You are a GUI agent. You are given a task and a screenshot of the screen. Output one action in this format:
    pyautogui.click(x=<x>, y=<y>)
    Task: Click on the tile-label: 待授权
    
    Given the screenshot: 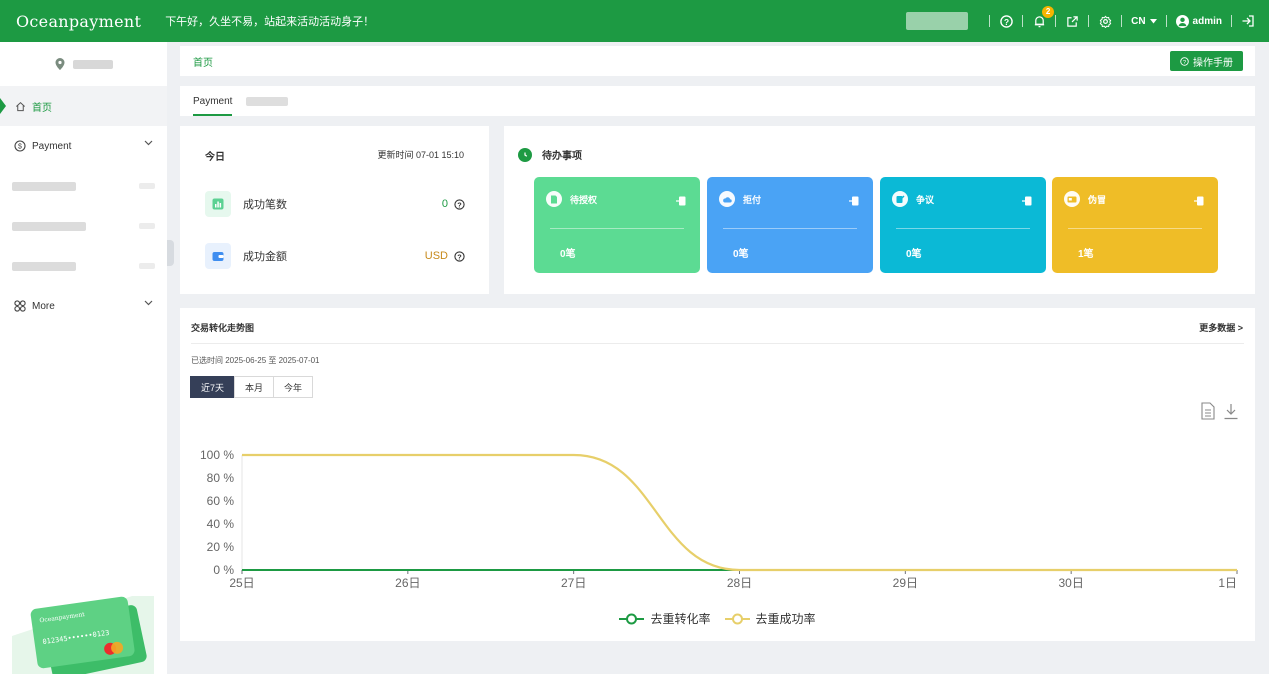 What is the action you would take?
    pyautogui.click(x=584, y=199)
    